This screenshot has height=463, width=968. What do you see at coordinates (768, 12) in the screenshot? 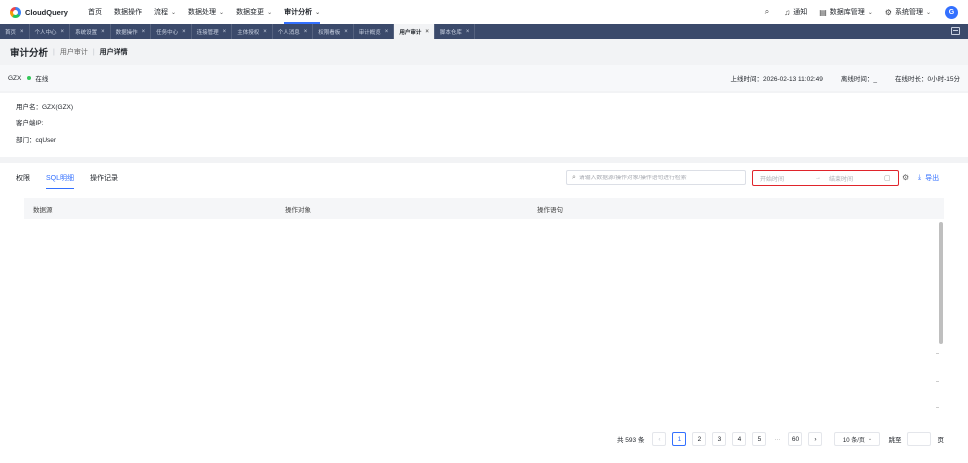
I see `search-button: ⌕` at bounding box center [768, 12].